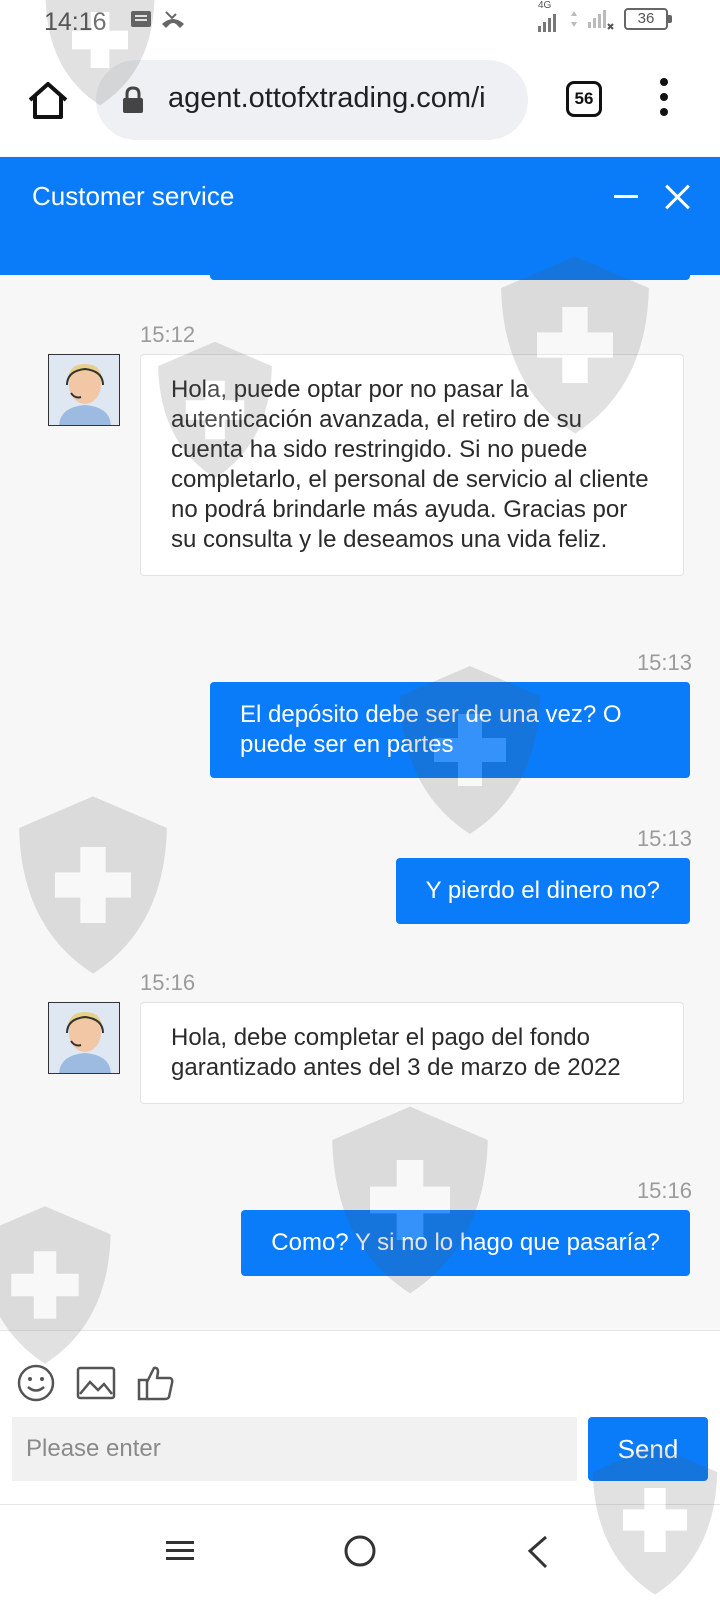 This screenshot has height=1600, width=720. I want to click on minimize-button, so click(626, 197).